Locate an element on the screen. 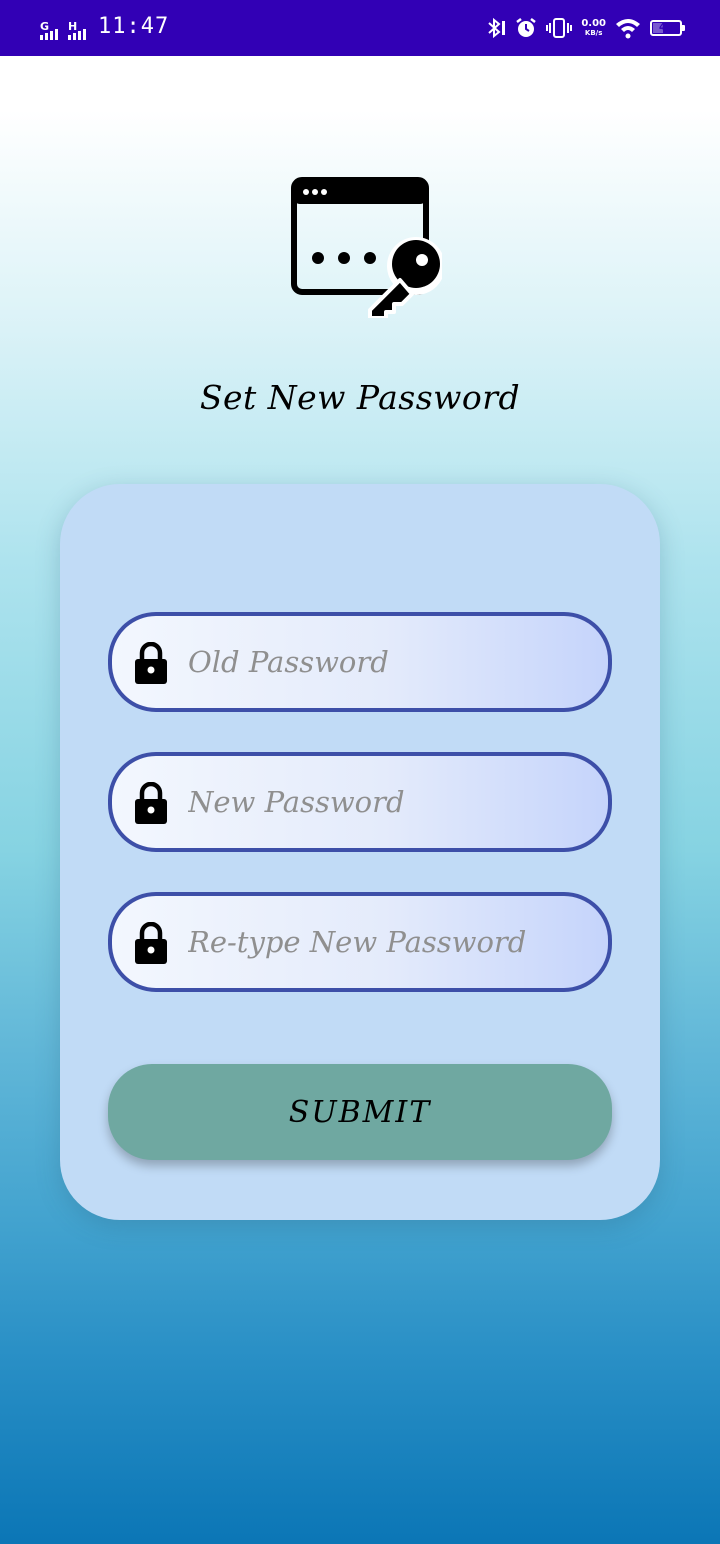 The width and height of the screenshot is (720, 1544). status-bar-right: 0.00 KB/s 43 is located at coordinates (584, 28).